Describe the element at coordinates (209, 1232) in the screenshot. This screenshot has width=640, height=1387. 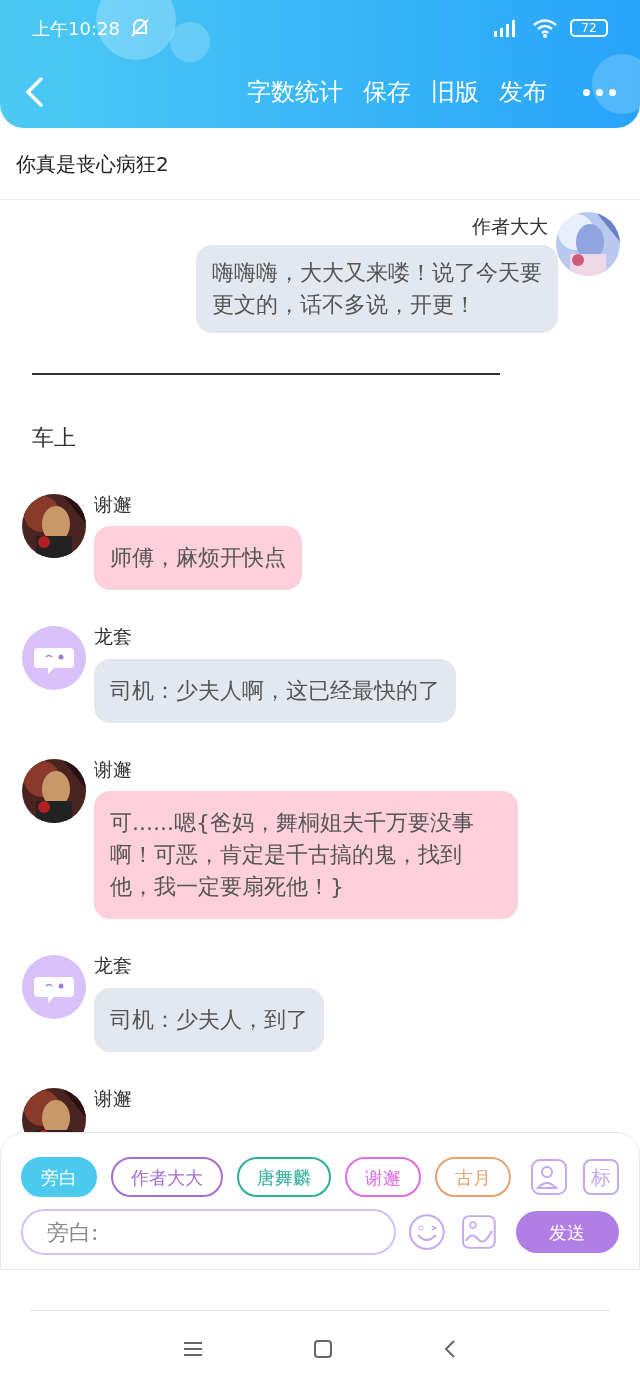
I see `message-input: 旁白:` at that location.